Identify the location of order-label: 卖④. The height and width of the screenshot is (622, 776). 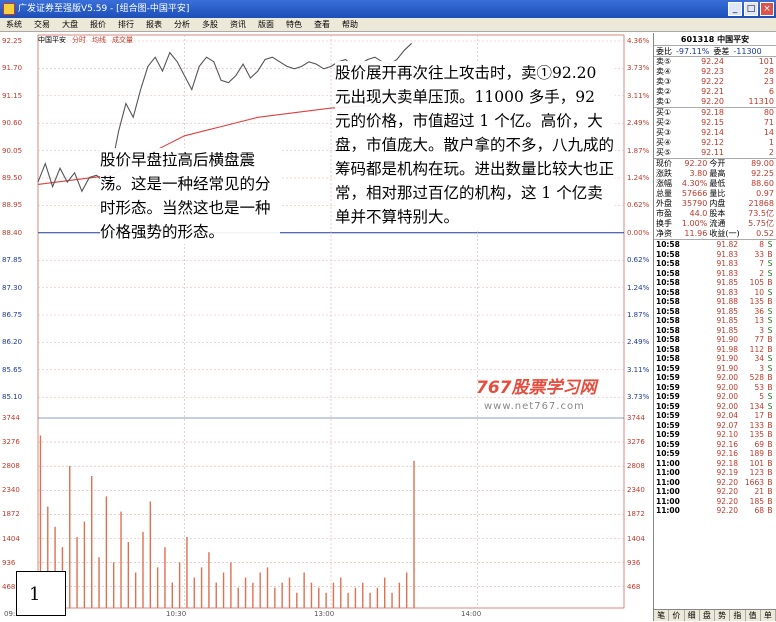
(664, 71).